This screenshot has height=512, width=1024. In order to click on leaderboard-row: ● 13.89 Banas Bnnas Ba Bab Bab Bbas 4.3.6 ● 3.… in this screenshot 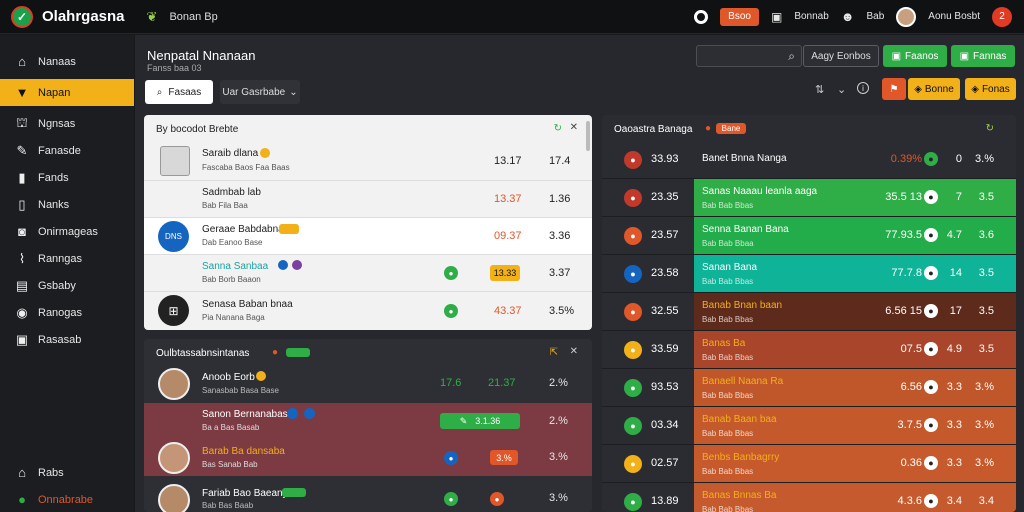, I will do `click(809, 497)`.